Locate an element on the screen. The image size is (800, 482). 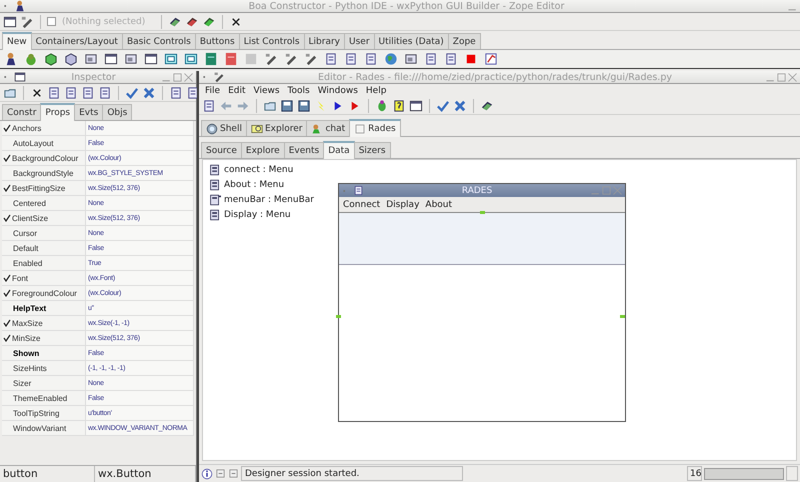
property-name: ToolTipString is located at coordinates (36, 413).